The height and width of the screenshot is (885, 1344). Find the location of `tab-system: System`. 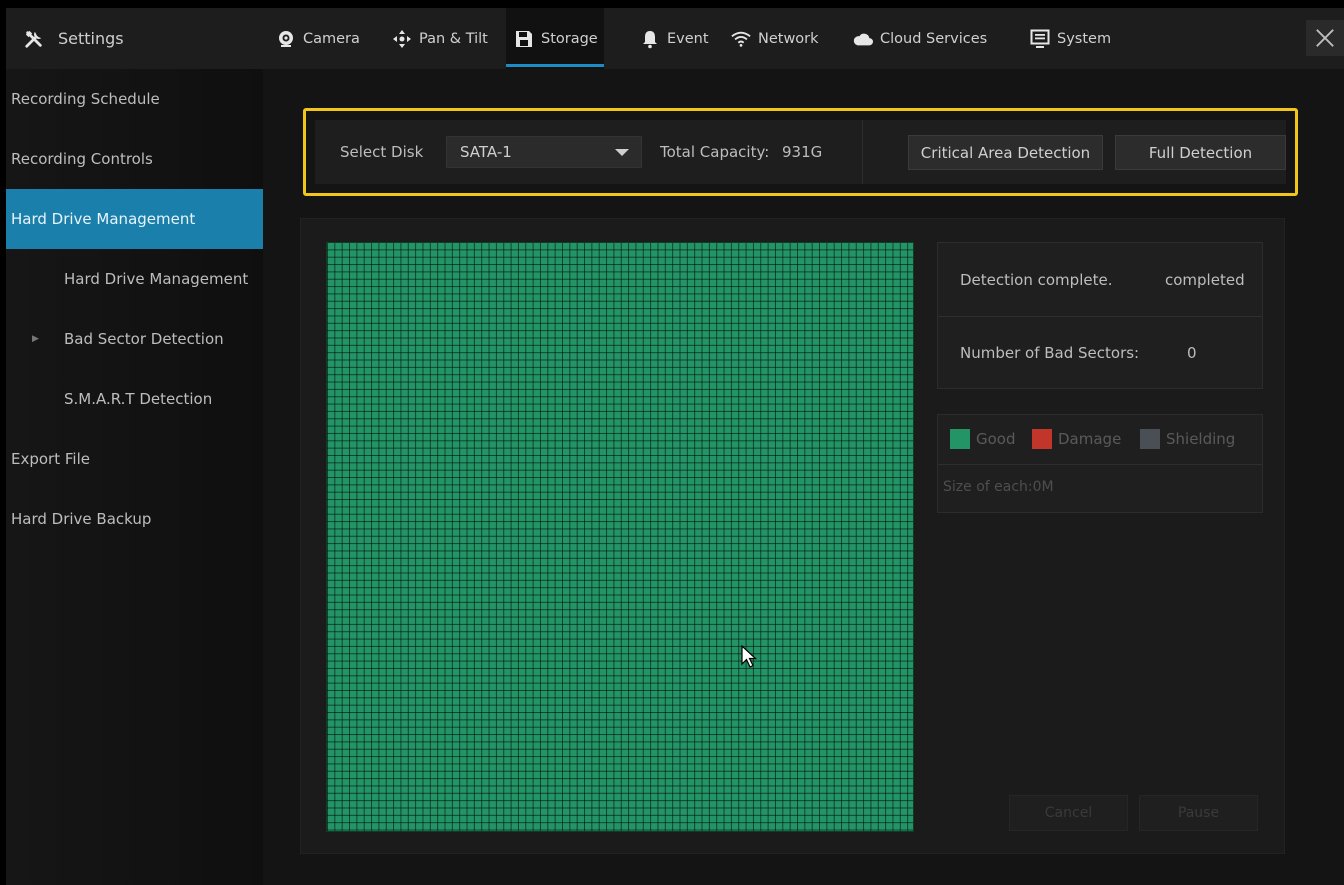

tab-system: System is located at coordinates (1070, 38).